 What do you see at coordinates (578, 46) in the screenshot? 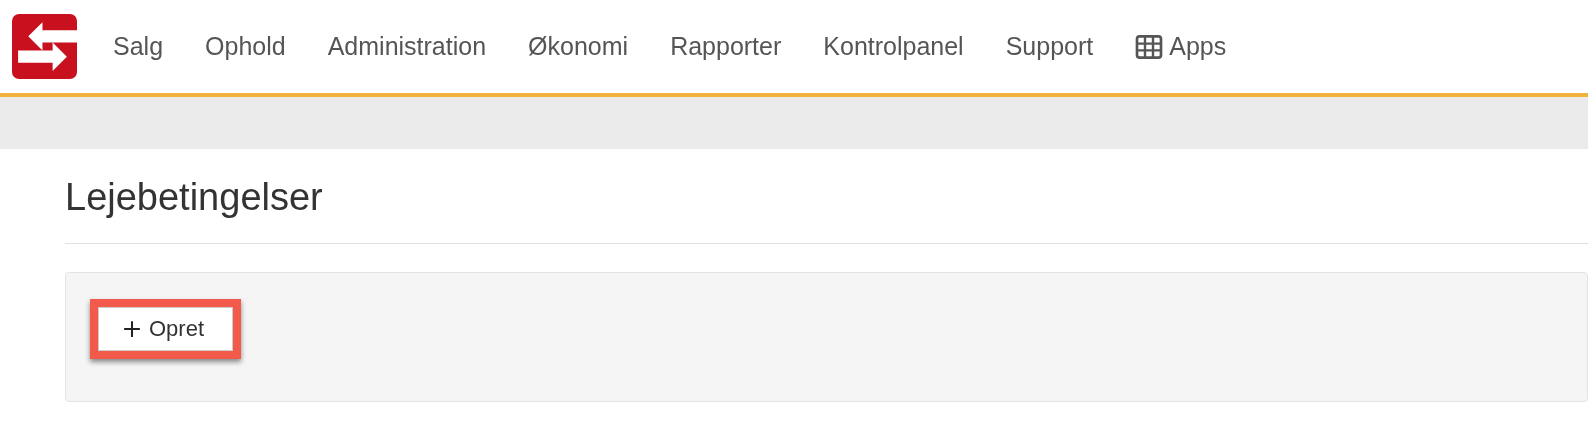
I see `nav-link: Økonomi` at bounding box center [578, 46].